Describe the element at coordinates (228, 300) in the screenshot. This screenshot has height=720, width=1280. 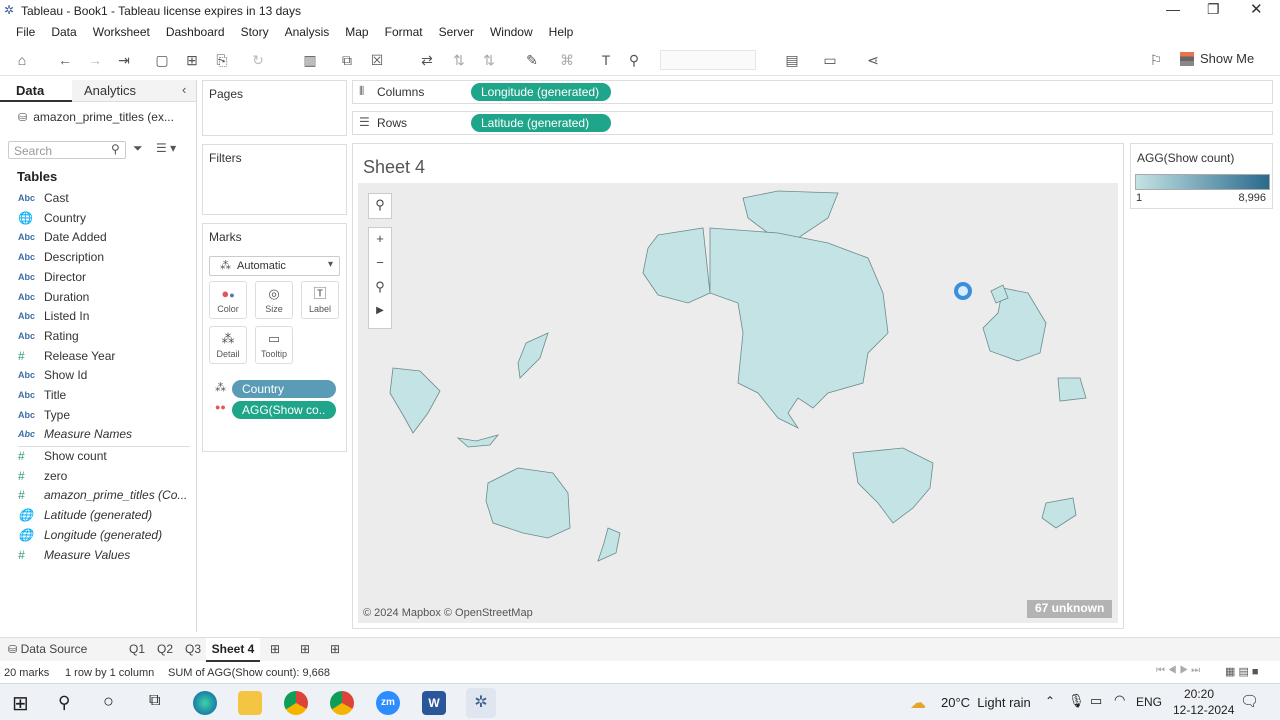
I see `color-button: ●● Color` at that location.